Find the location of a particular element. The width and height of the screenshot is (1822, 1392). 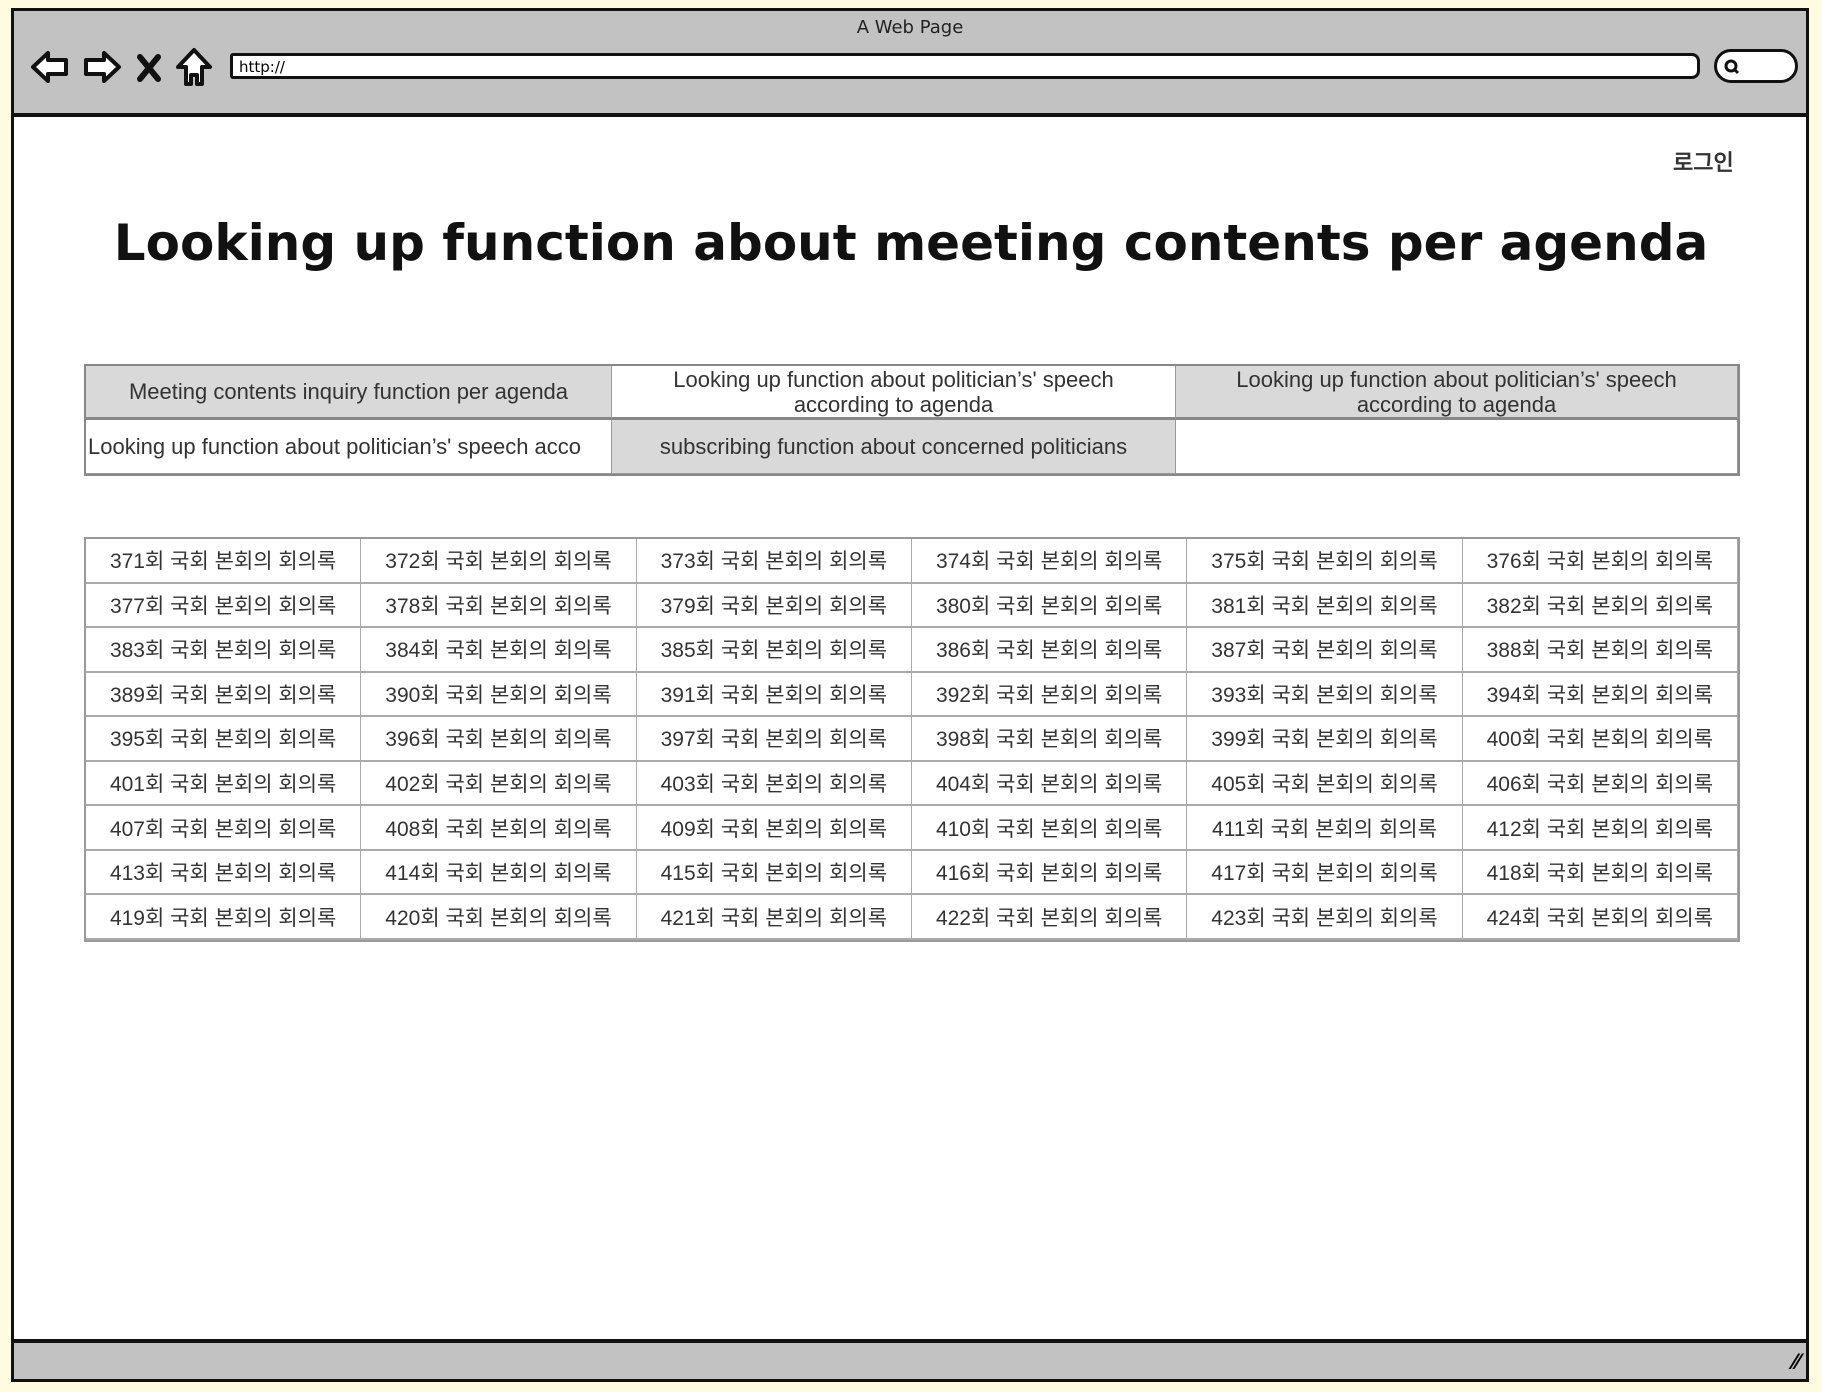

meeting-record-link: 401회 국회 본회의 회의록 is located at coordinates (224, 784).